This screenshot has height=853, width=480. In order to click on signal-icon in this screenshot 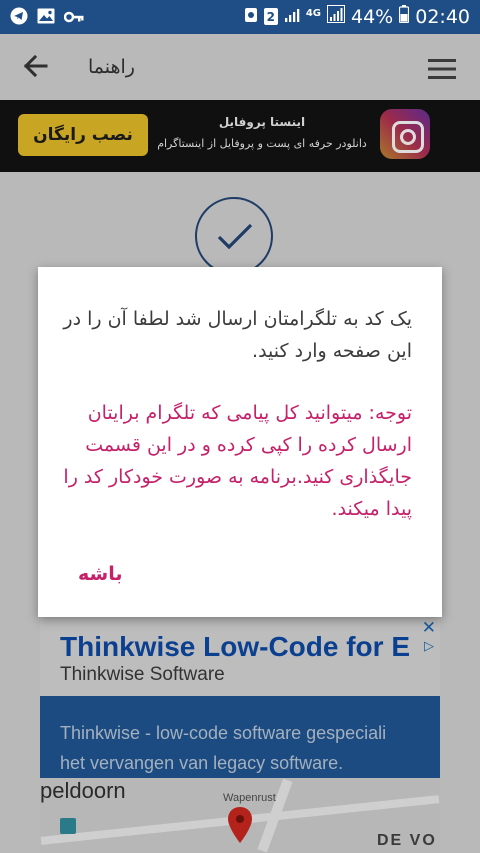, I will do `click(292, 17)`.